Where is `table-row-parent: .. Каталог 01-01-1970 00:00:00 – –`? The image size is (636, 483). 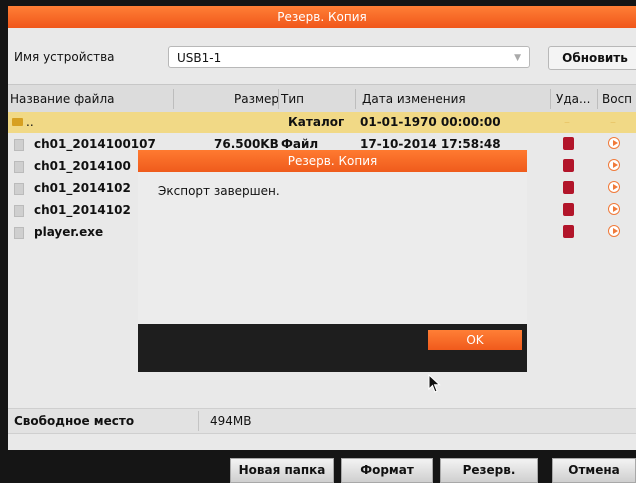 table-row-parent: .. Каталог 01-01-1970 00:00:00 – – is located at coordinates (322, 122).